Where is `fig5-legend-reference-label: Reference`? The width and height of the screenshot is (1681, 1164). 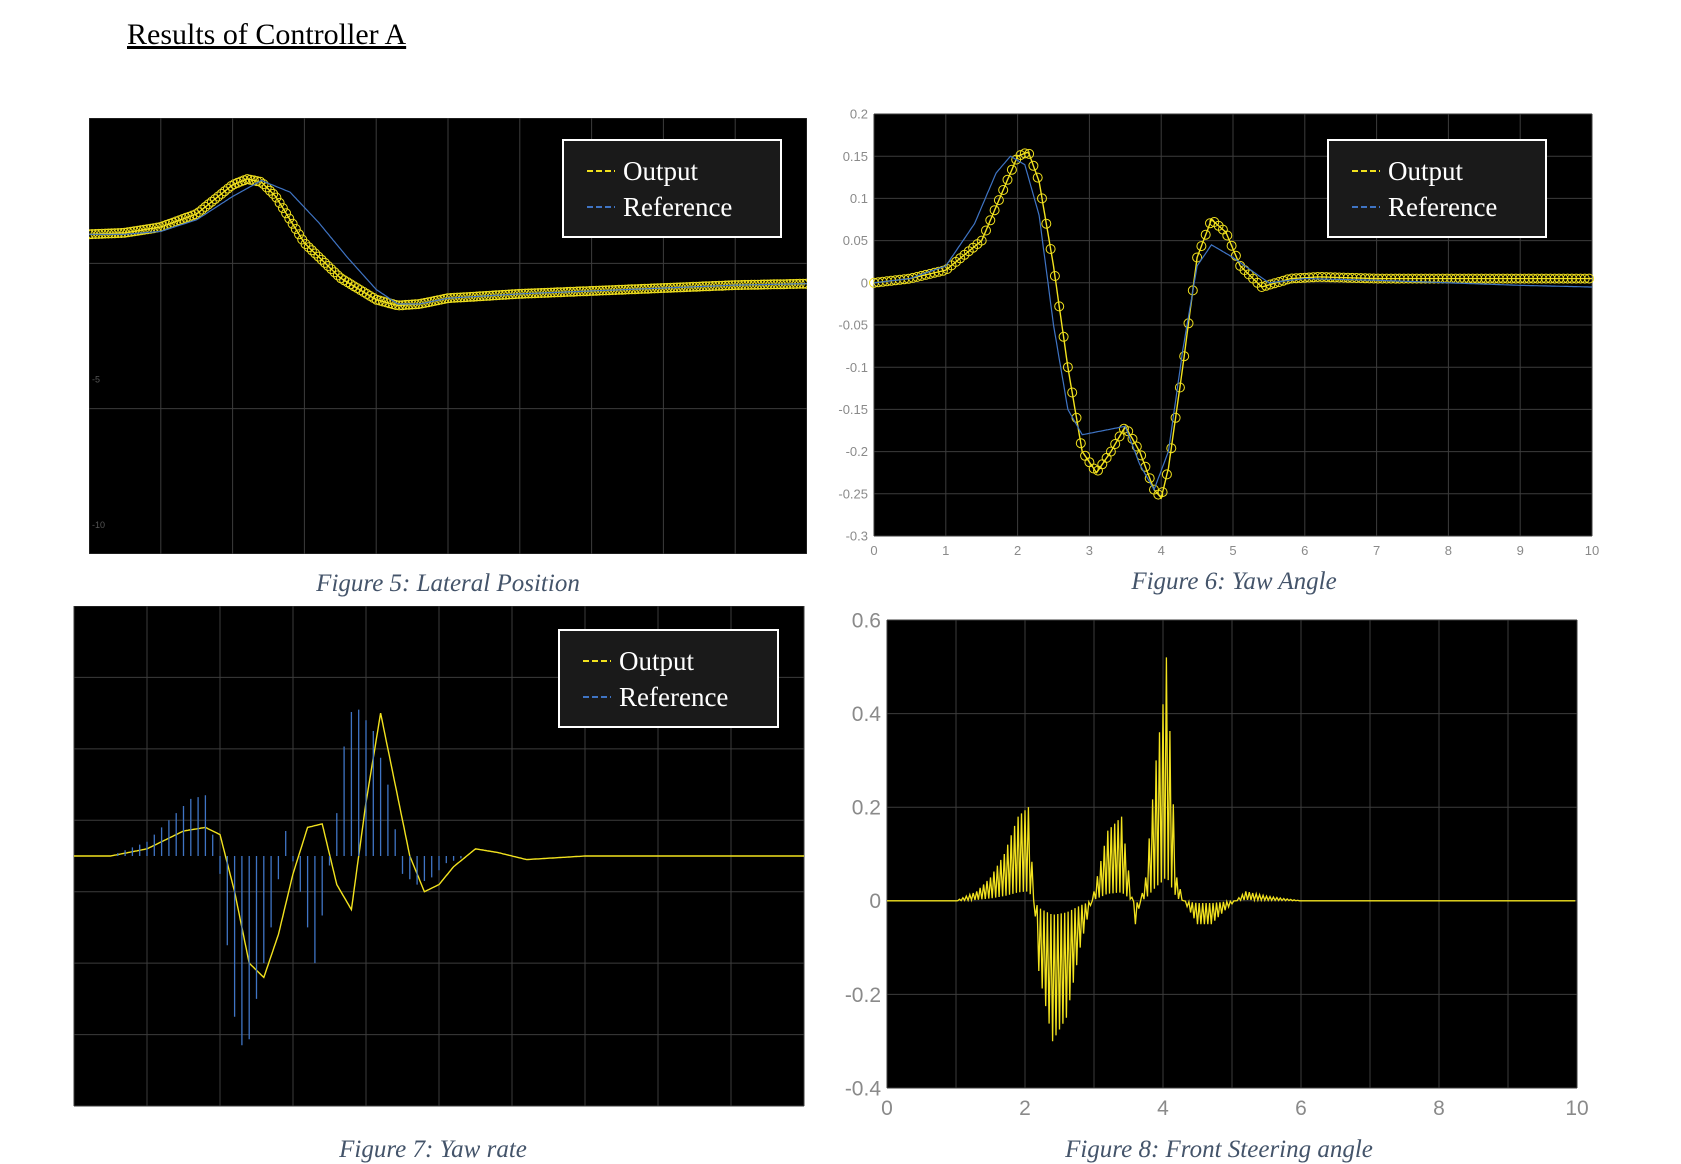
fig5-legend-reference-label: Reference is located at coordinates (677, 207).